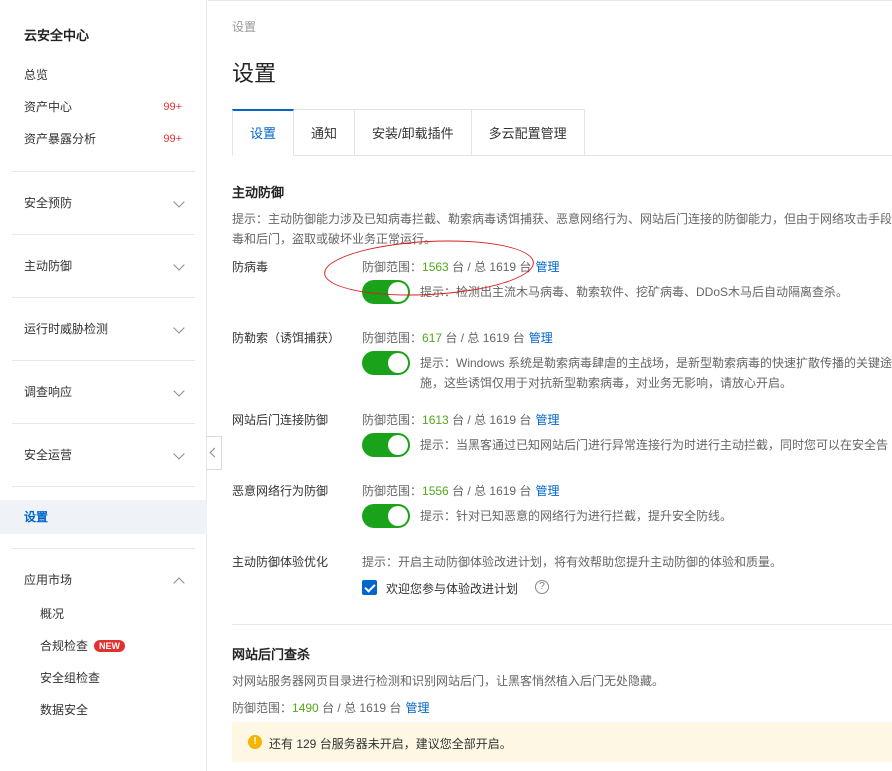  Describe the element at coordinates (60, 139) in the screenshot. I see `sidebar-item-label: 资产暴露分析` at that location.